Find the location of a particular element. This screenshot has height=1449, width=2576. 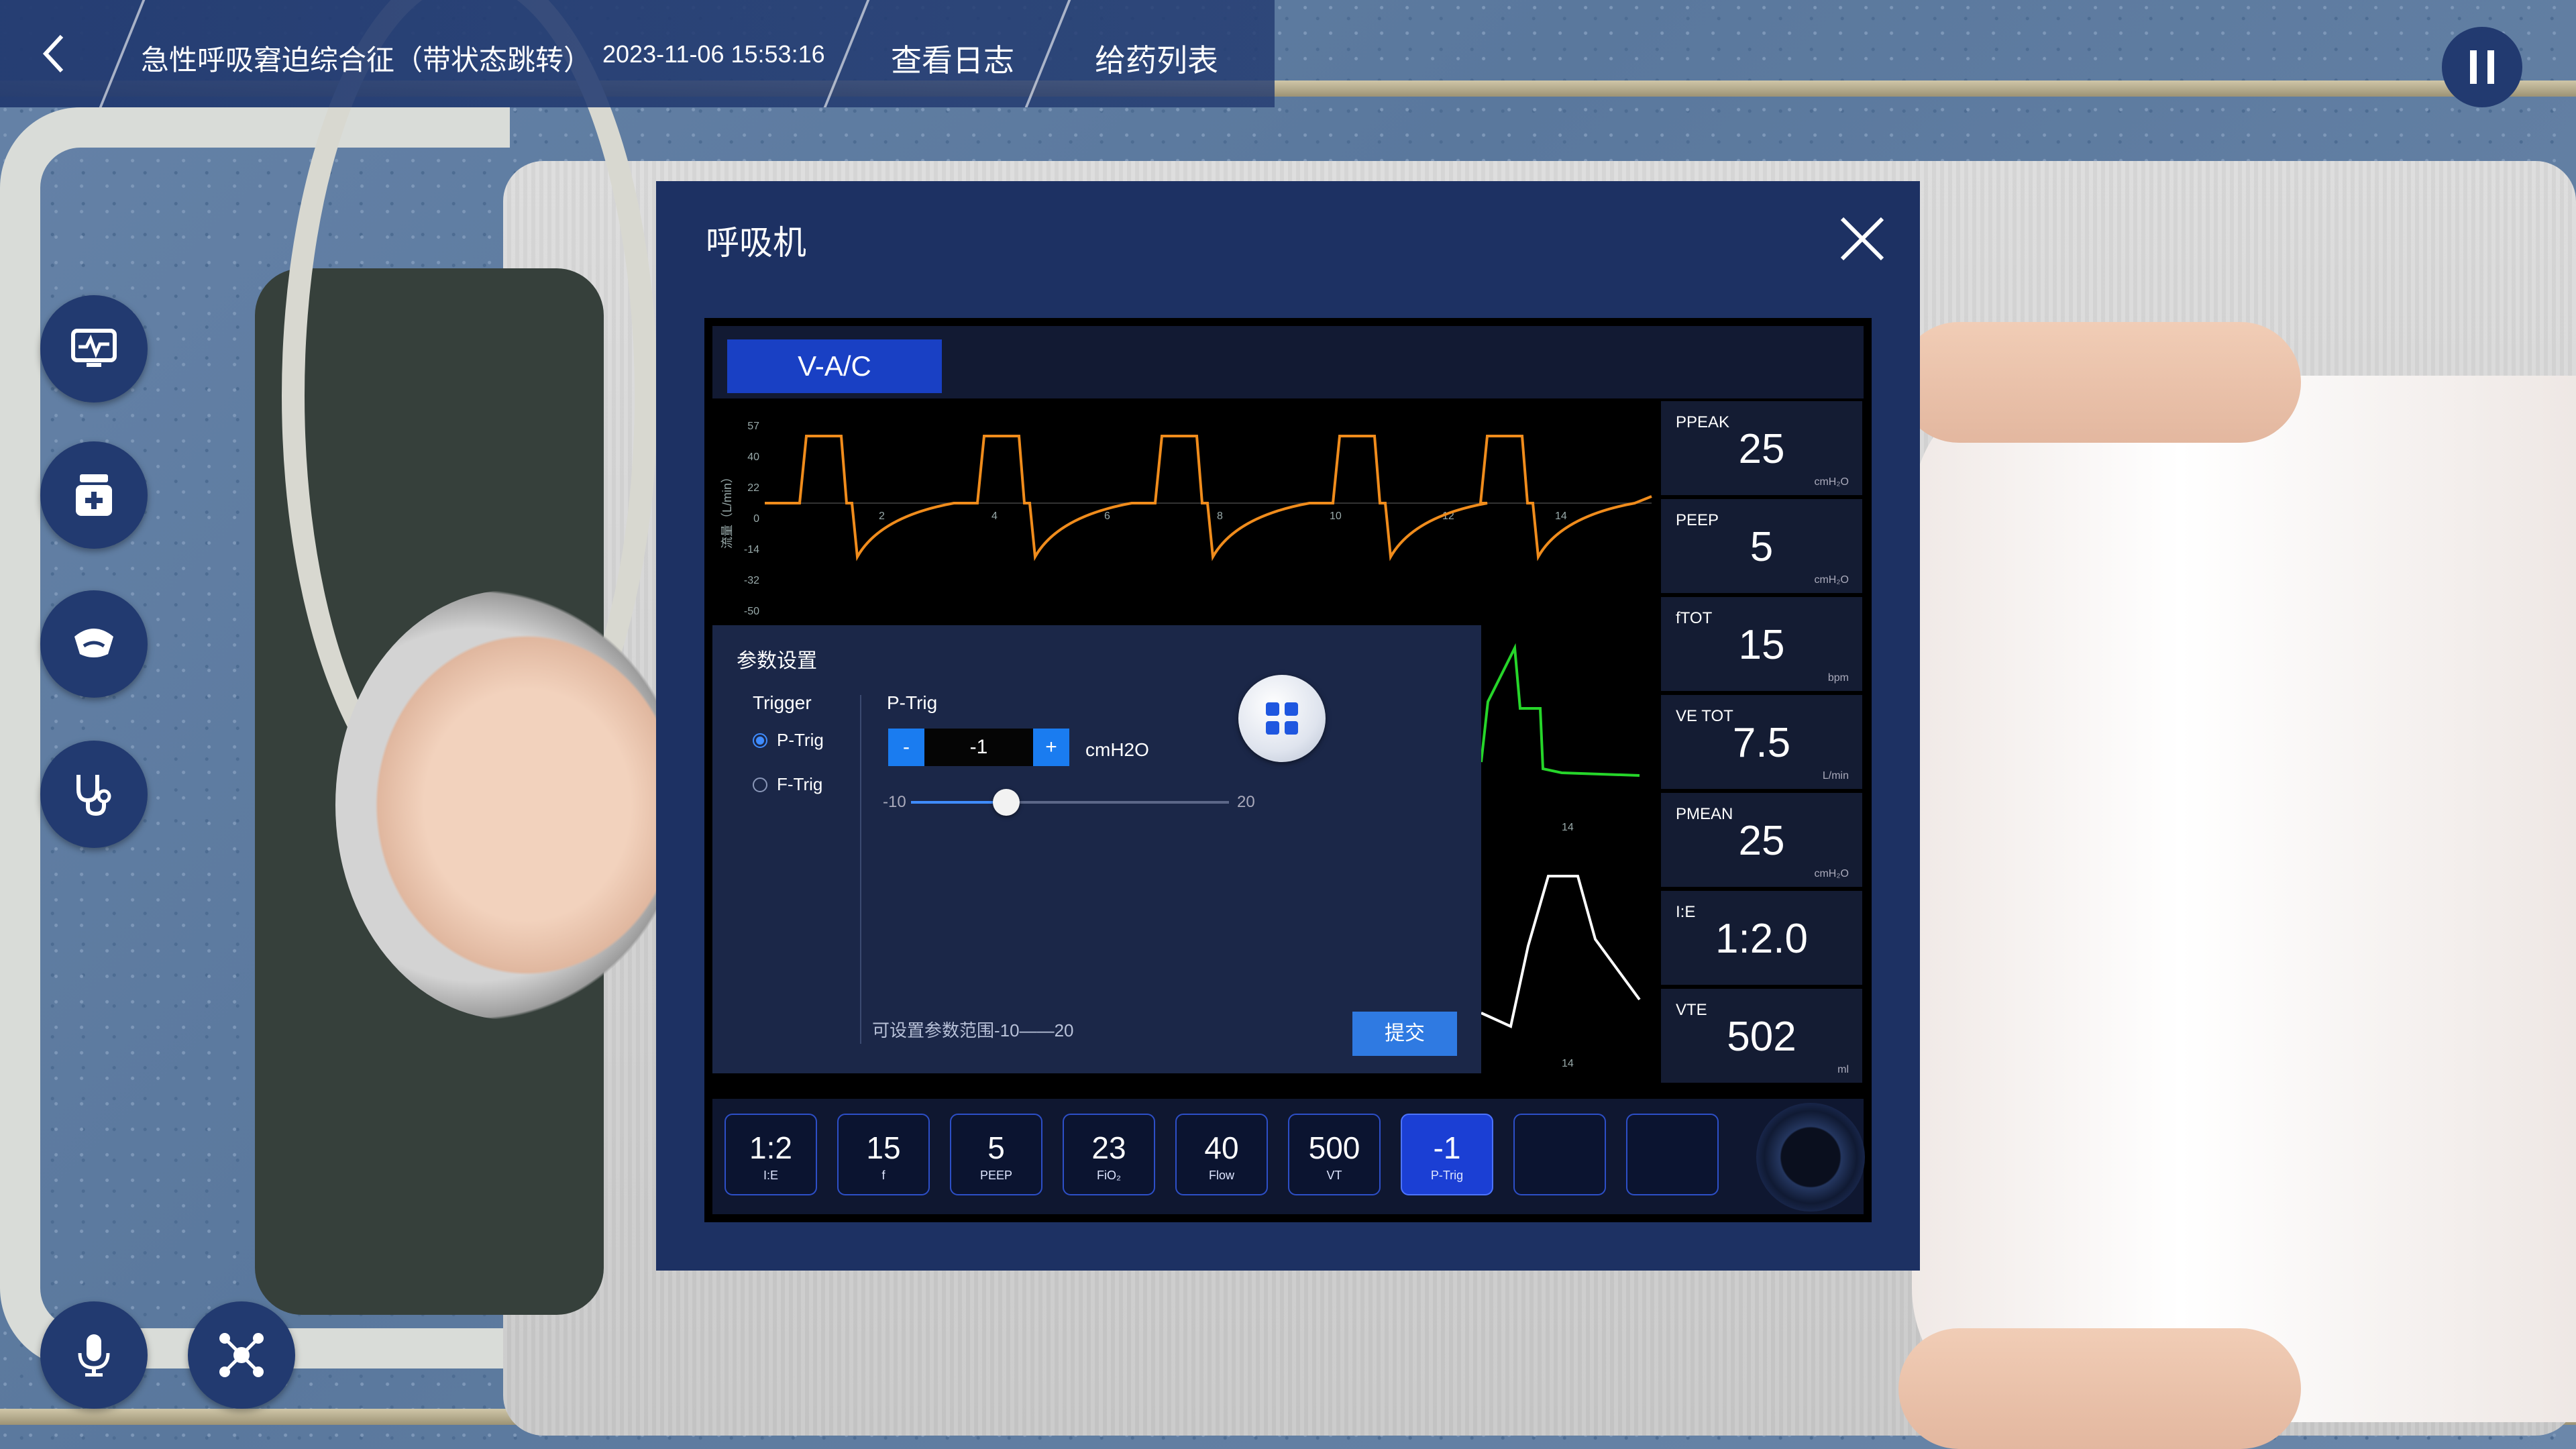

patient-arm-left is located at coordinates (2099, 382).